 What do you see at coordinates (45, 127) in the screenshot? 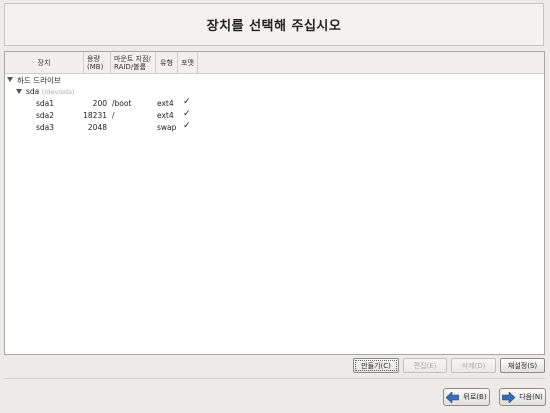
I see `partition-name: sda3` at bounding box center [45, 127].